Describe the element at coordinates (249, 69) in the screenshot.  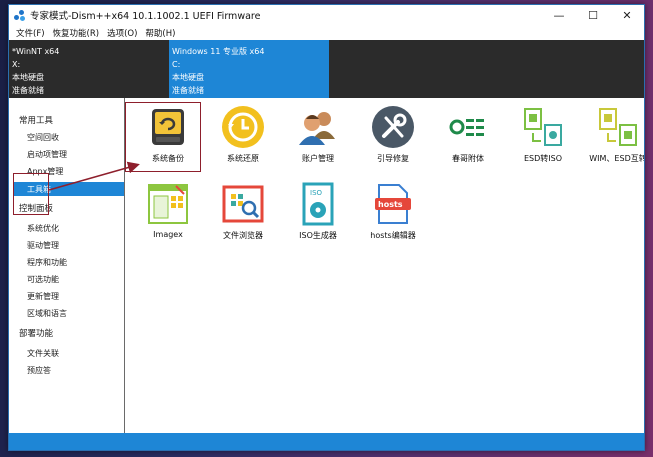
I see `image-item-windows11: Windows 11 专业版 x64 C: 本地硬盘 准备就绪` at that location.